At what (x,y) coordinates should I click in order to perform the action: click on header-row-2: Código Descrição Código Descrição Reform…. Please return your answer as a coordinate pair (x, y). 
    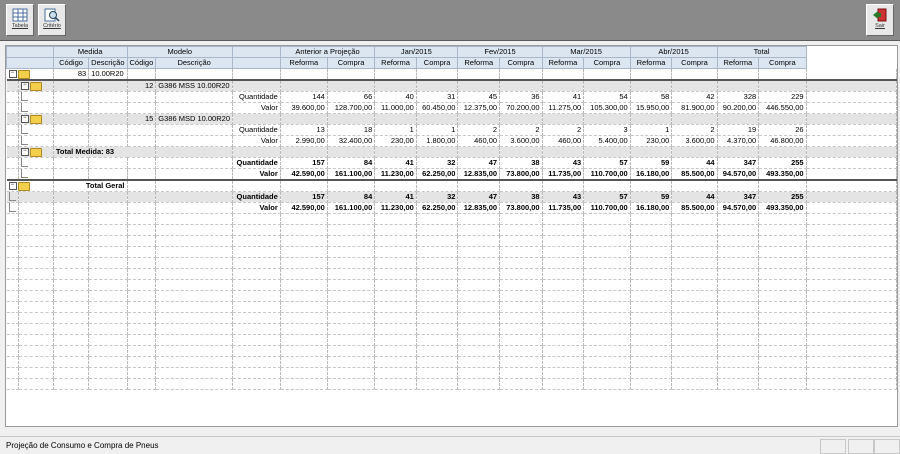
    Looking at the image, I should click on (451, 63).